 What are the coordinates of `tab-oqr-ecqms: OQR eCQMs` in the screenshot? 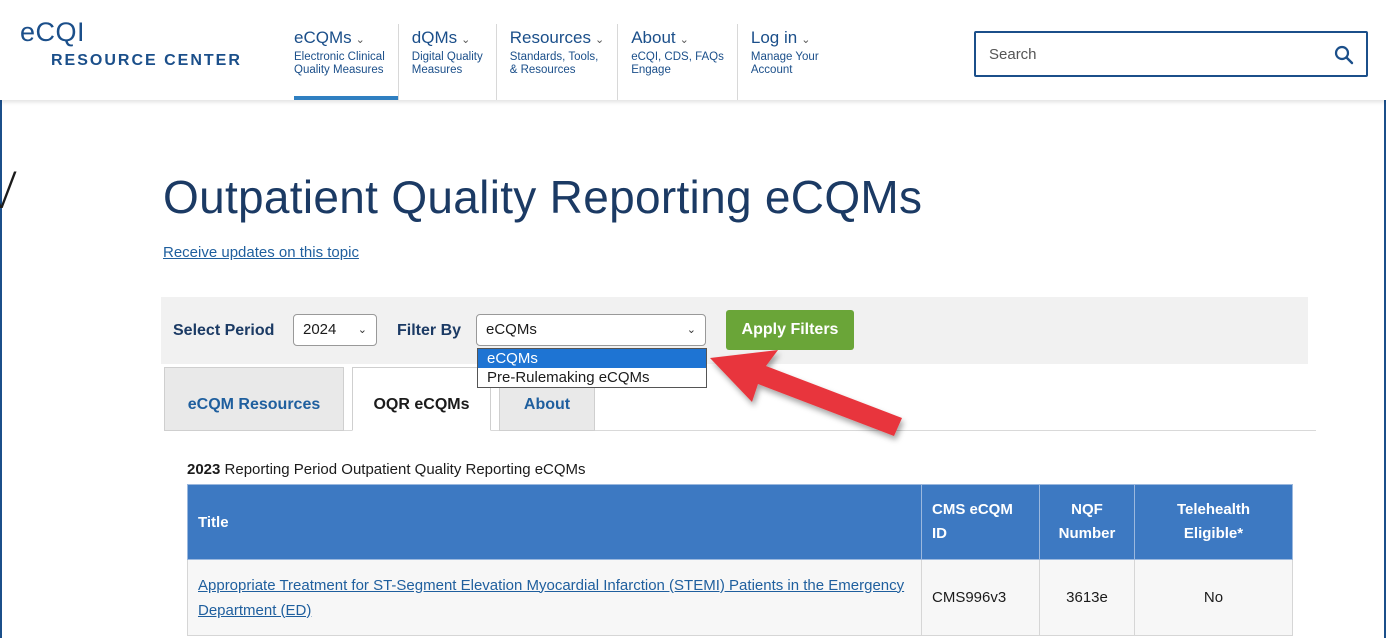 It's located at (421, 399).